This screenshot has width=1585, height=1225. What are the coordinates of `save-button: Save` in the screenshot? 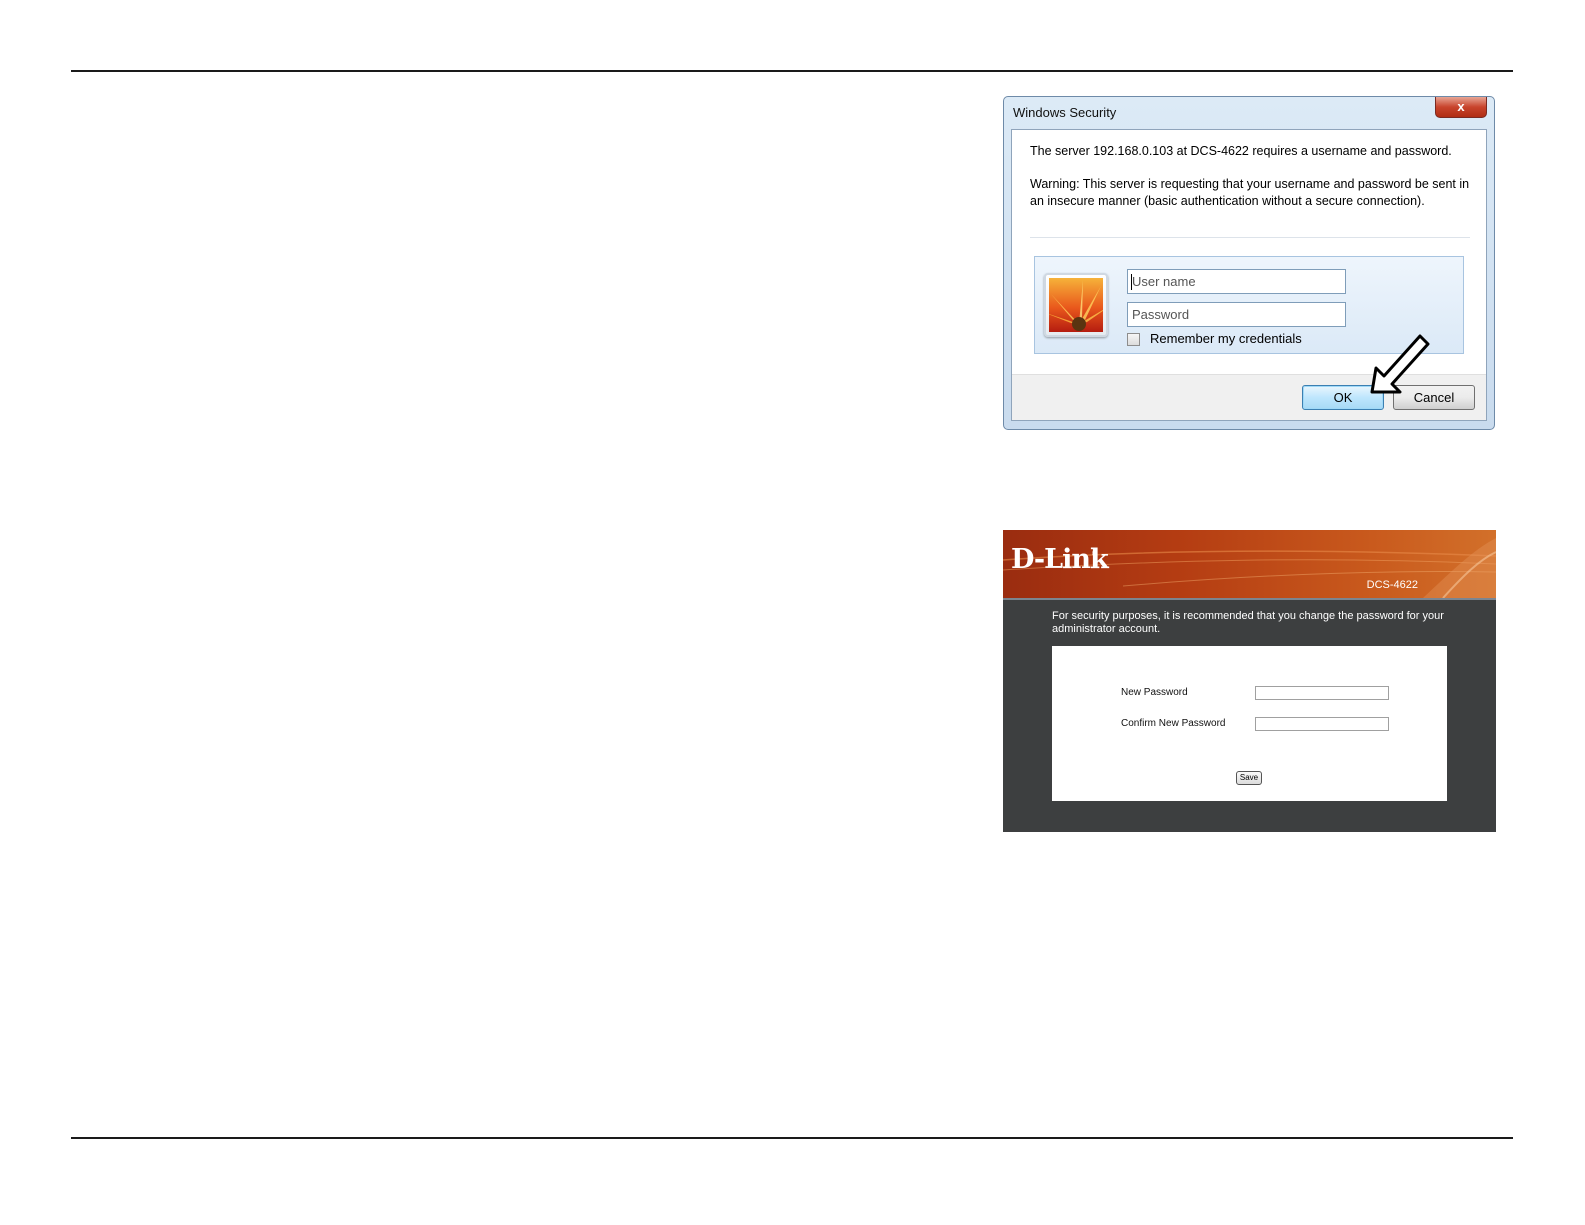 It's located at (1249, 778).